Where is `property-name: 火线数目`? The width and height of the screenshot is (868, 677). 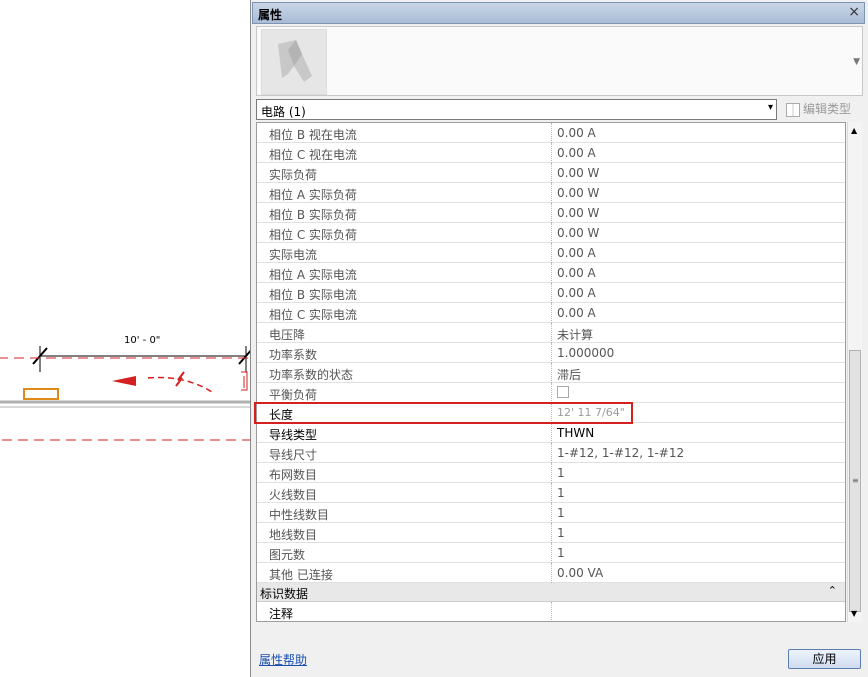 property-name: 火线数目 is located at coordinates (293, 495).